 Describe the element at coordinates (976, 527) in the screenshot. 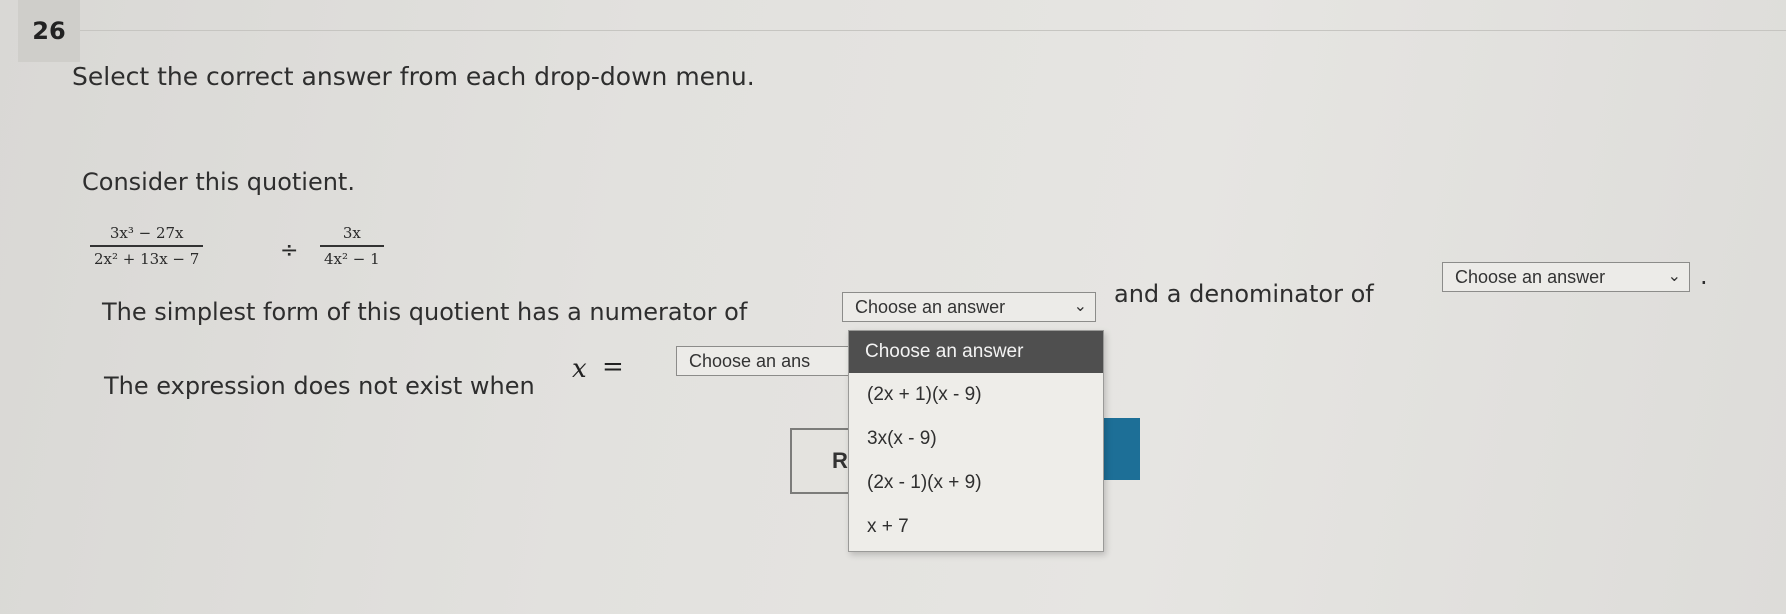

I see `dropdown-option-4: x + 7` at that location.